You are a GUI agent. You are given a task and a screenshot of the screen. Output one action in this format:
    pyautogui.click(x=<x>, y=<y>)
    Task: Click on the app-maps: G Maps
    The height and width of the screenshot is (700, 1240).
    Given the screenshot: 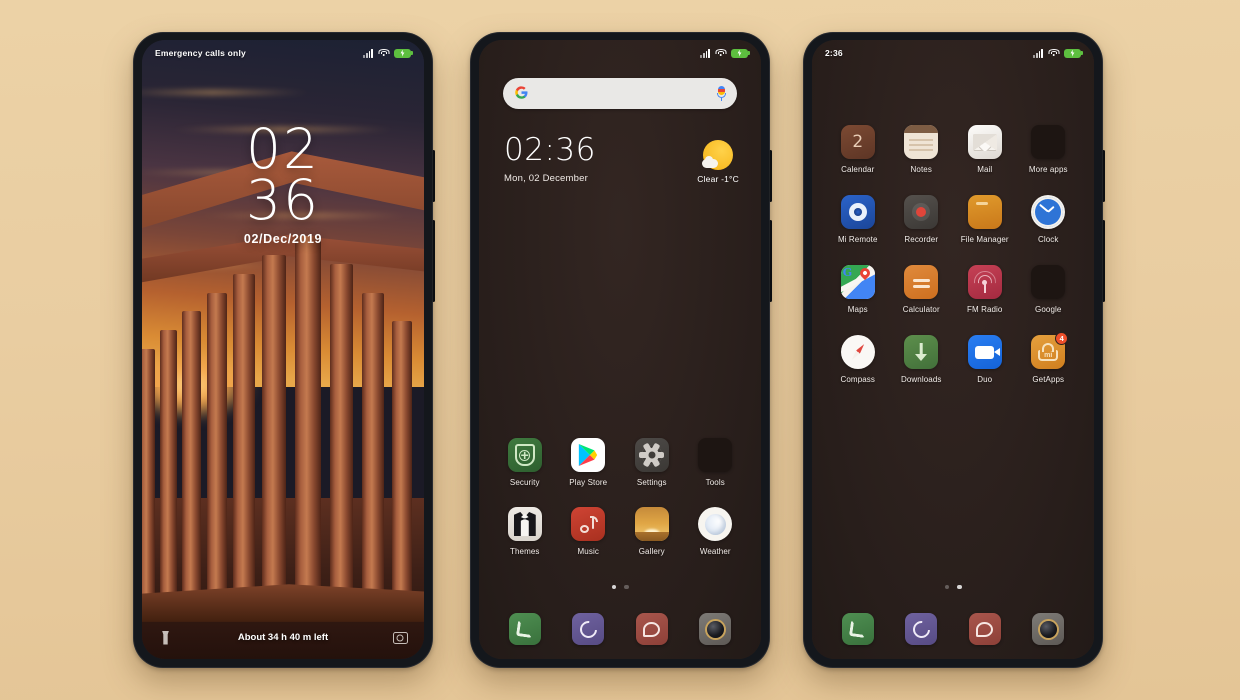 What is the action you would take?
    pyautogui.click(x=858, y=289)
    